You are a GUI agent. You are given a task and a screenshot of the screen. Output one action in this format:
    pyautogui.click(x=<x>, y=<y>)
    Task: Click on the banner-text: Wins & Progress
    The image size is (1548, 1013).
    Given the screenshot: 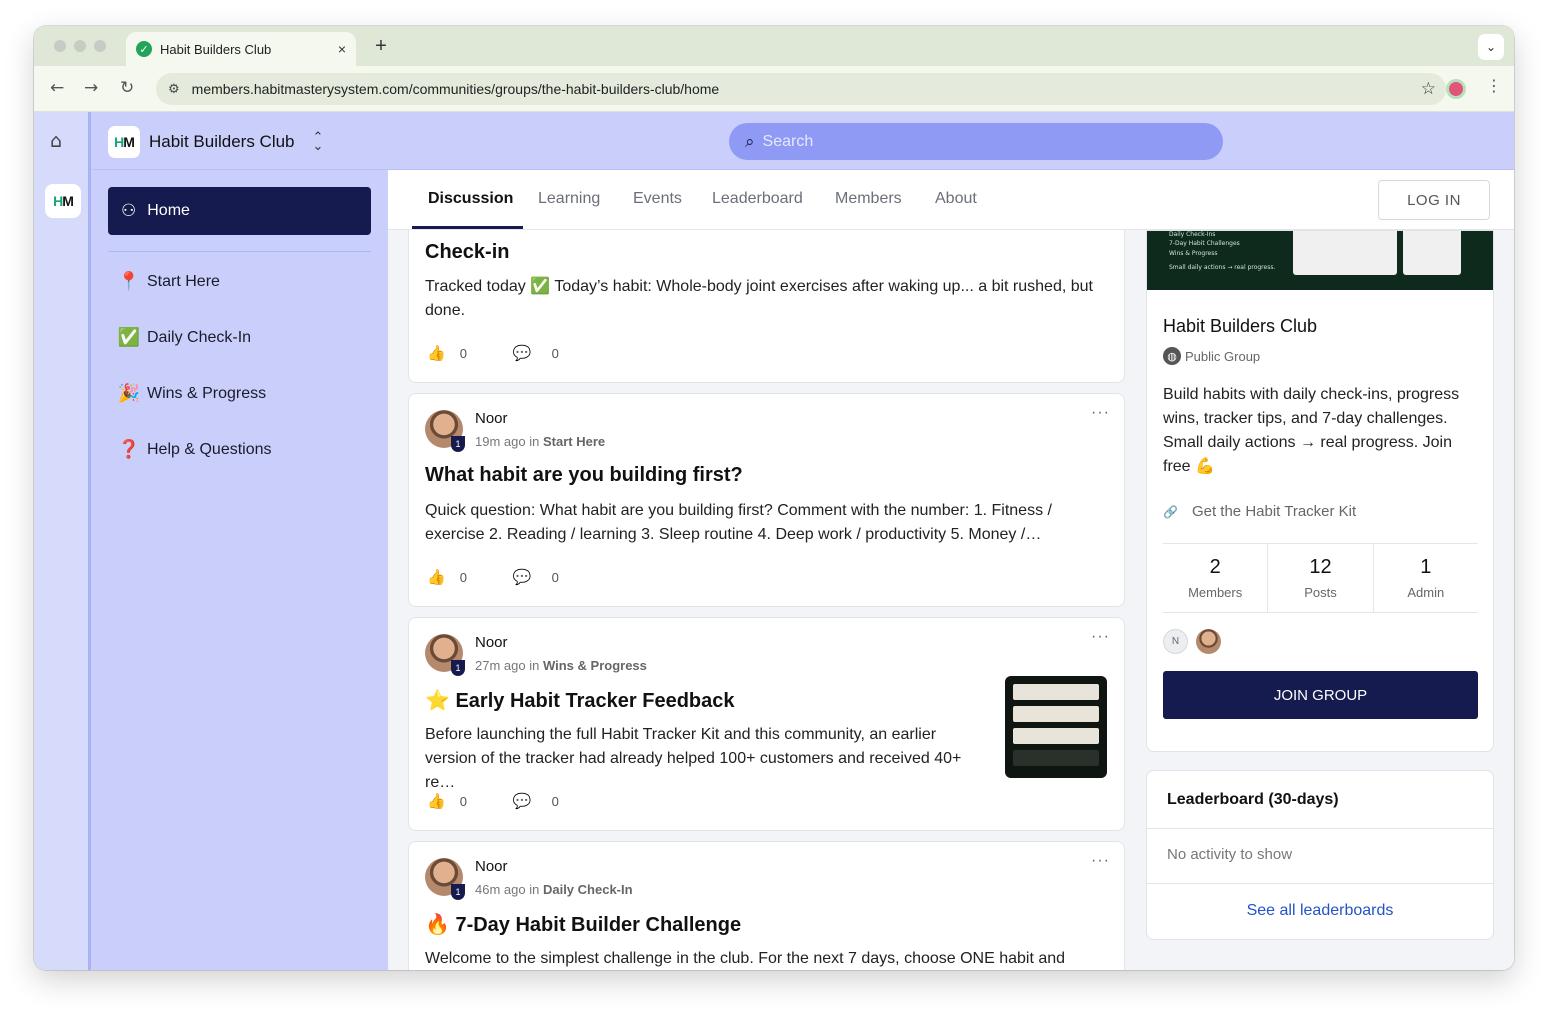 What is the action you would take?
    pyautogui.click(x=1193, y=253)
    